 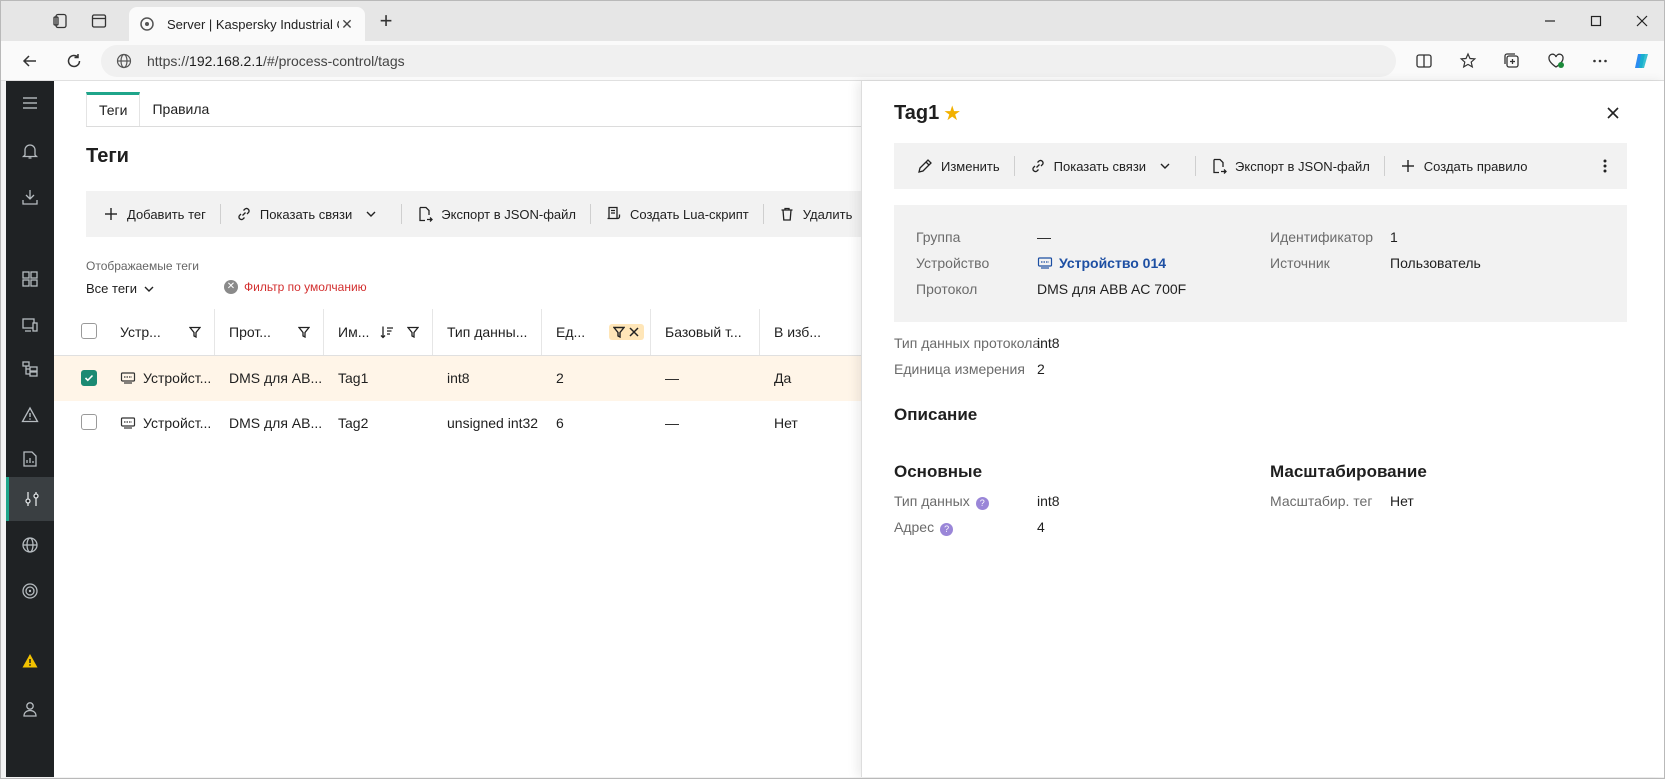 I want to click on active-filter-badge, so click(x=626, y=332).